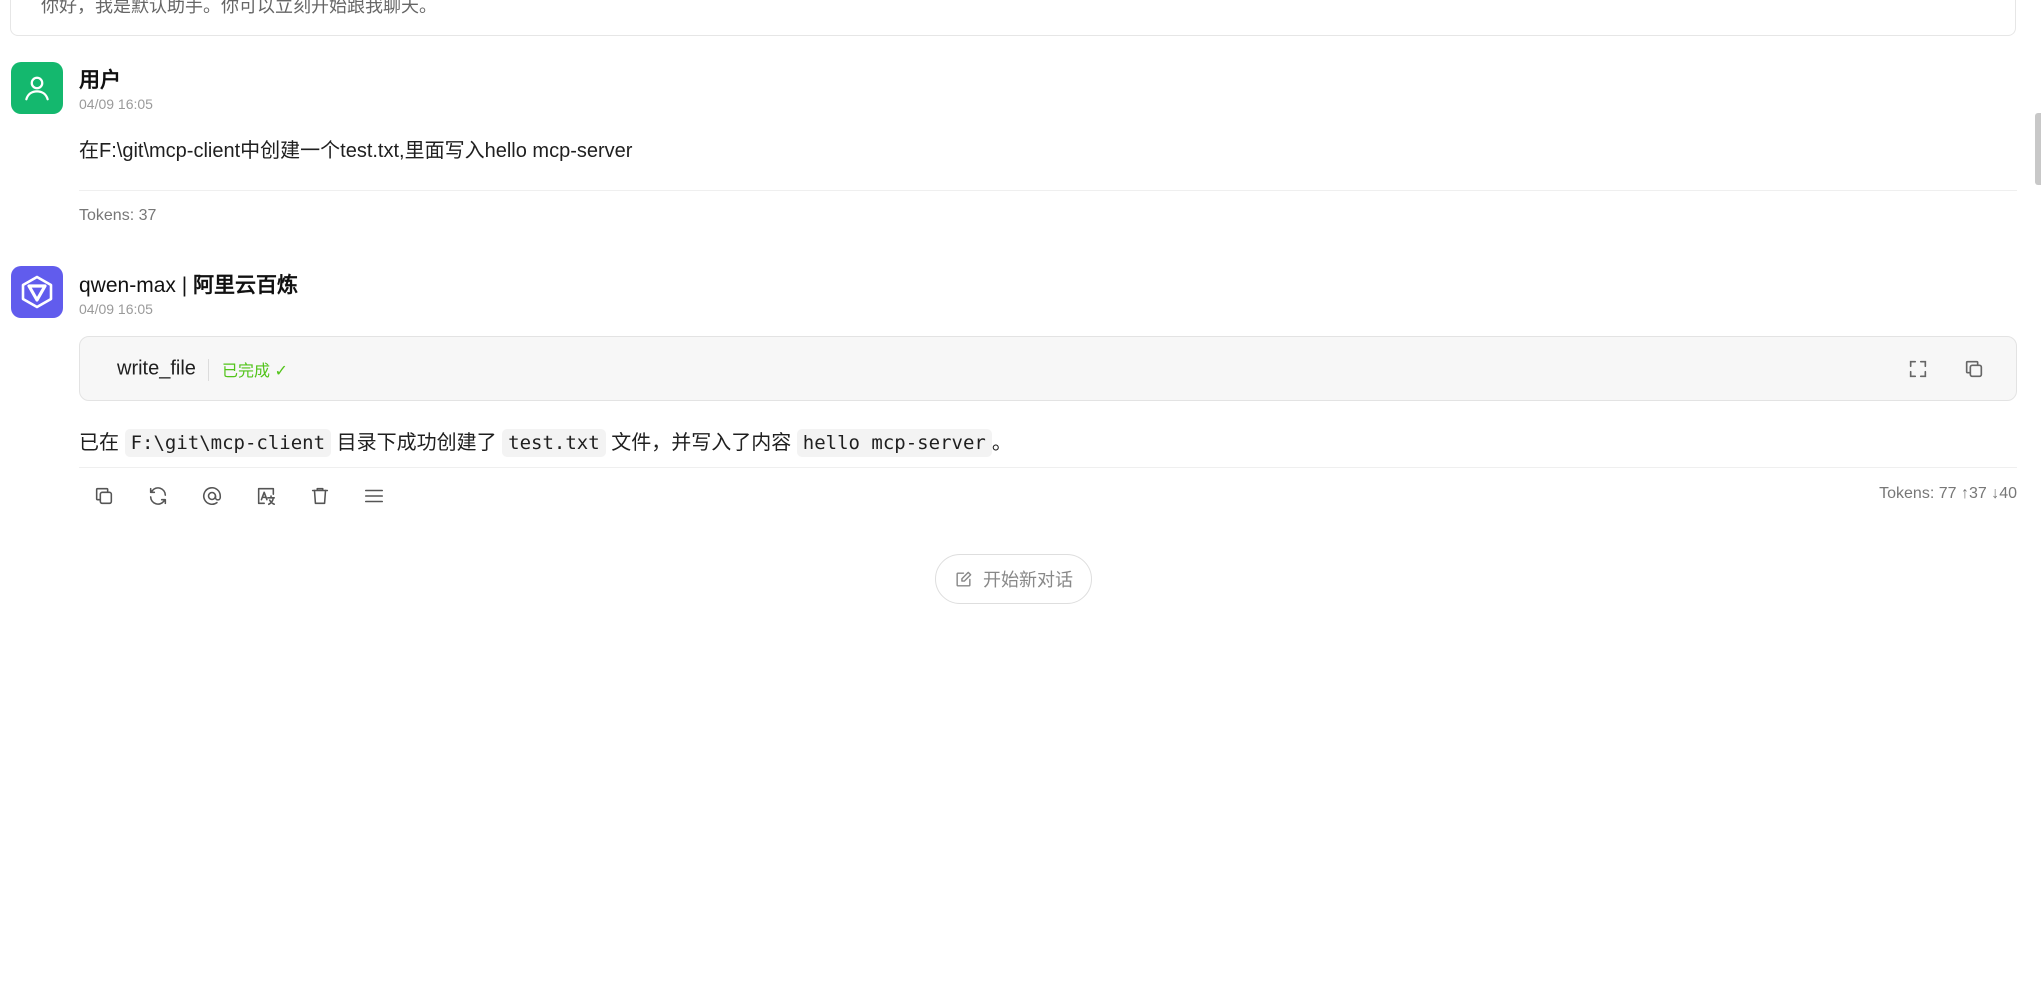 This screenshot has width=2041, height=1007. Describe the element at coordinates (245, 285) in the screenshot. I see `provider-name: 阿里云百炼` at that location.